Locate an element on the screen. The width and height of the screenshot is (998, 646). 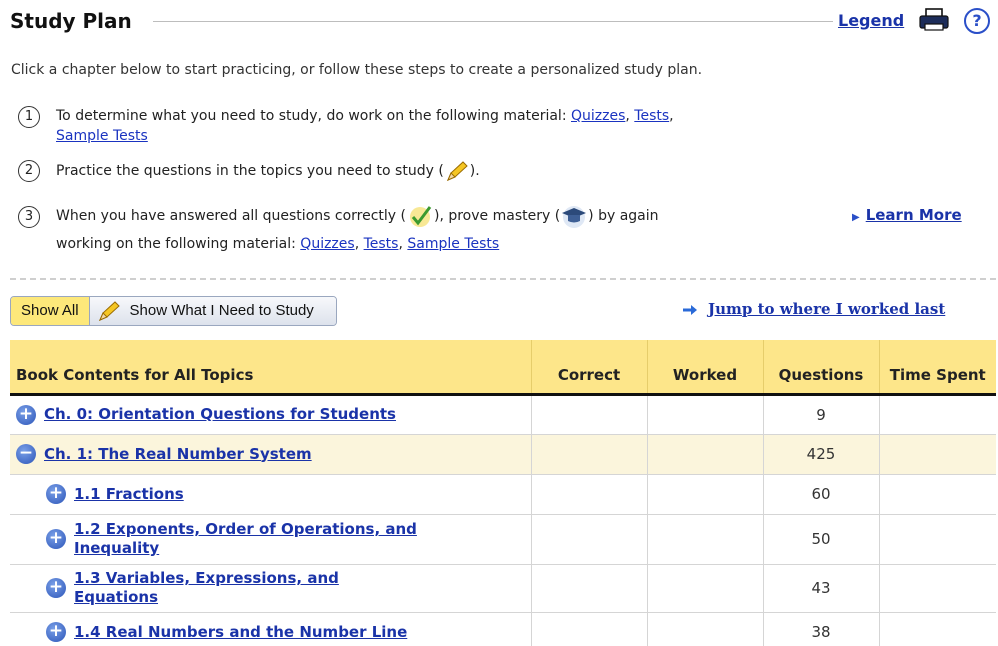
arrow-right-icon is located at coordinates (690, 310).